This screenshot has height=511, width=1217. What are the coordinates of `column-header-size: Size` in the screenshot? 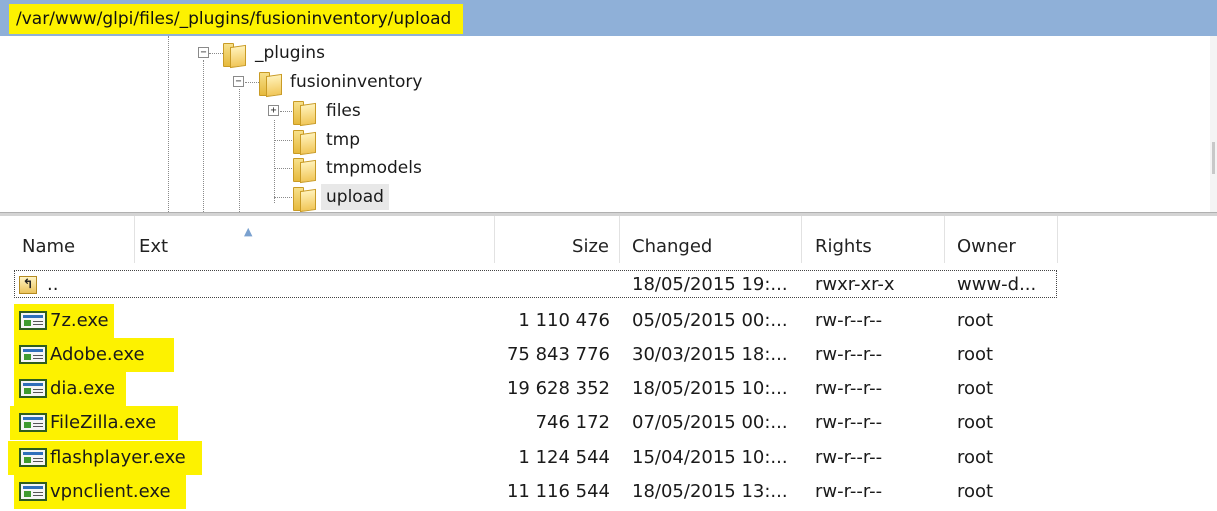 It's located at (557, 239).